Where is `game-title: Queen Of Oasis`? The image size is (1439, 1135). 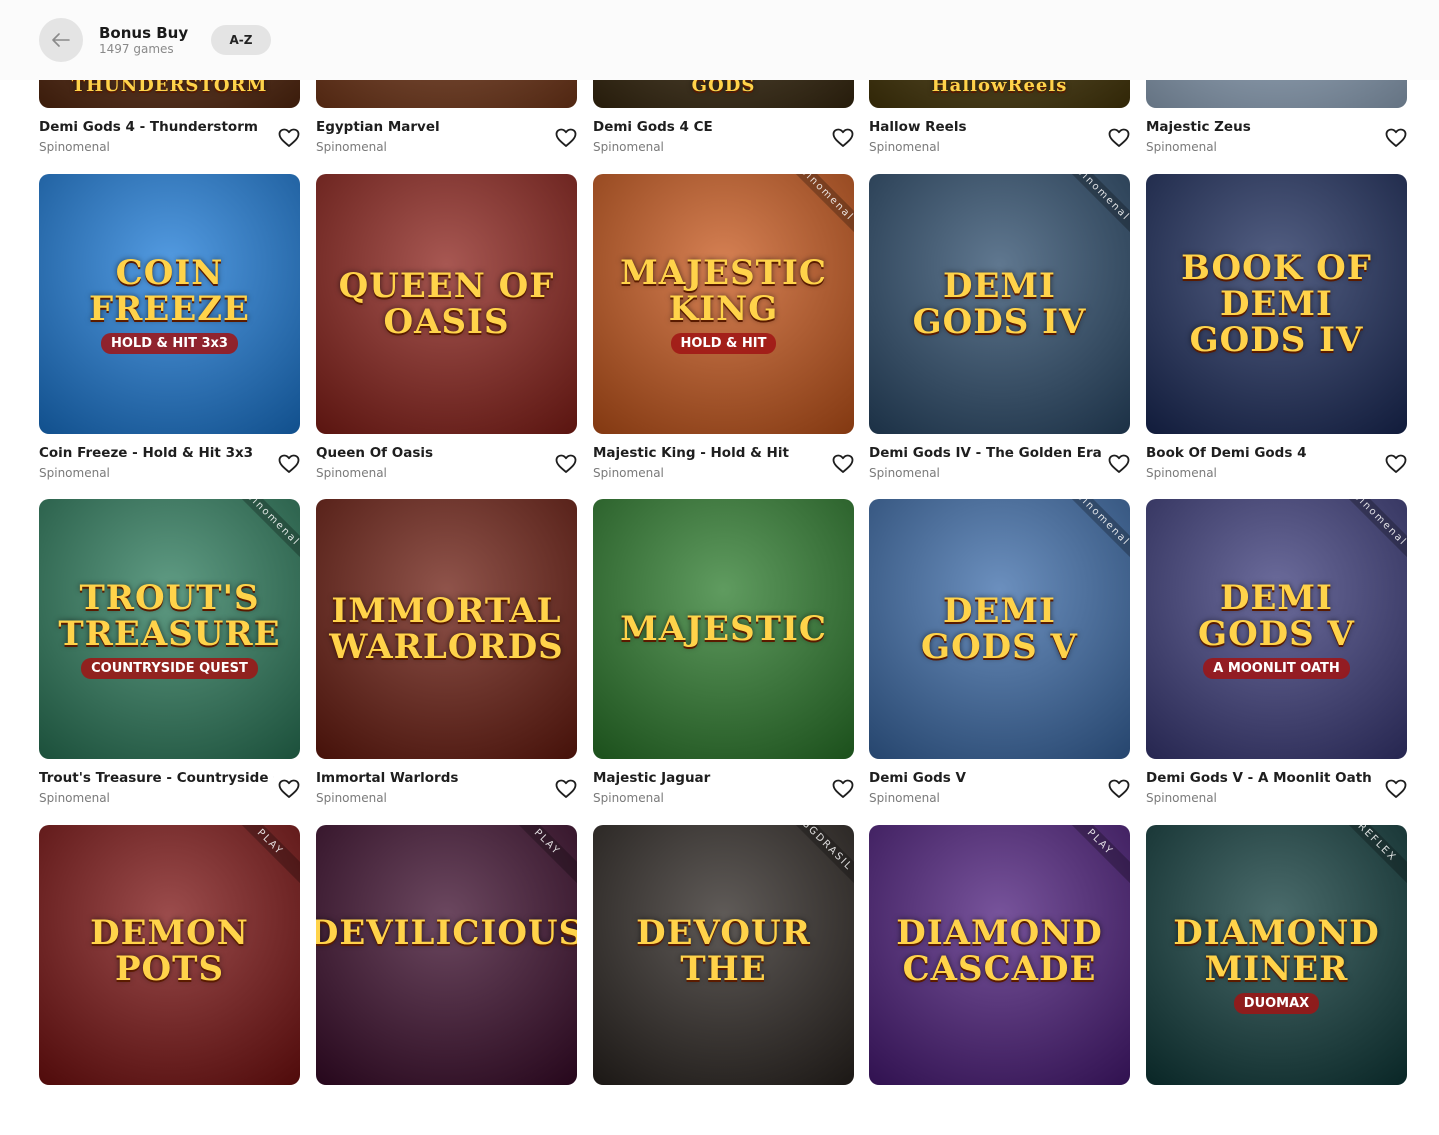
game-title: Queen Of Oasis is located at coordinates (433, 453).